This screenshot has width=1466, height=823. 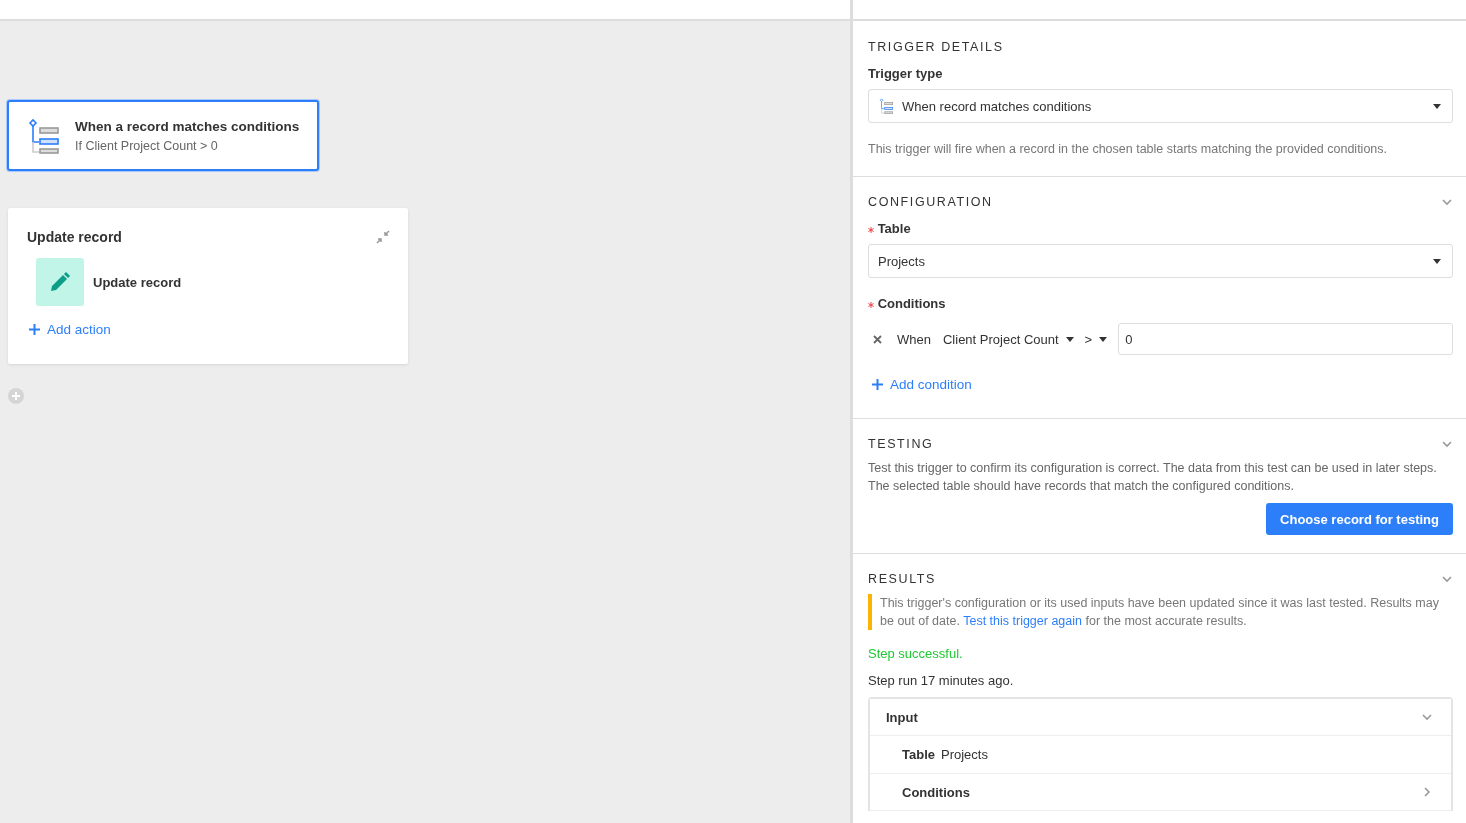 What do you see at coordinates (163, 135) in the screenshot?
I see `trigger-card: When a record matches conditions If Client Project Count > 0` at bounding box center [163, 135].